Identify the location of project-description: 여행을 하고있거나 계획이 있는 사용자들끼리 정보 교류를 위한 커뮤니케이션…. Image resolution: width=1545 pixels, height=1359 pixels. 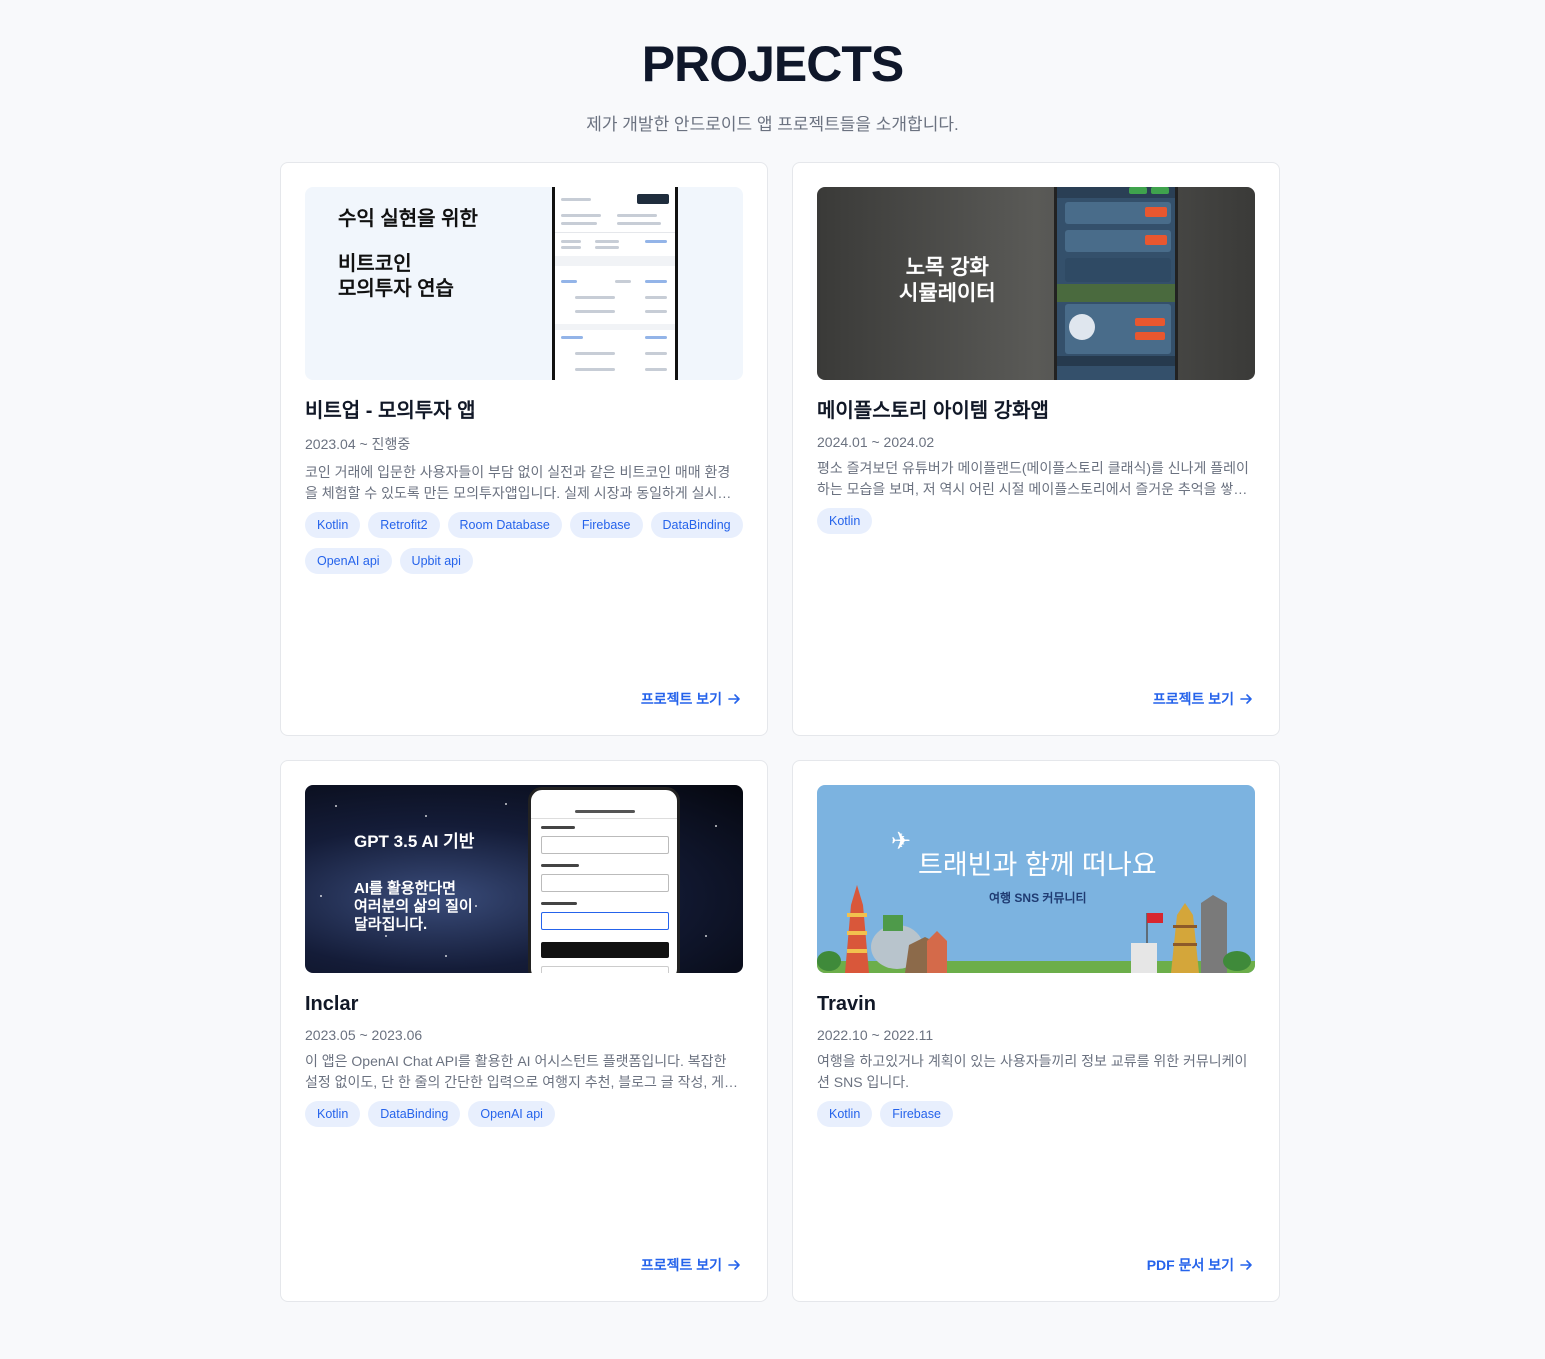
(1032, 1071).